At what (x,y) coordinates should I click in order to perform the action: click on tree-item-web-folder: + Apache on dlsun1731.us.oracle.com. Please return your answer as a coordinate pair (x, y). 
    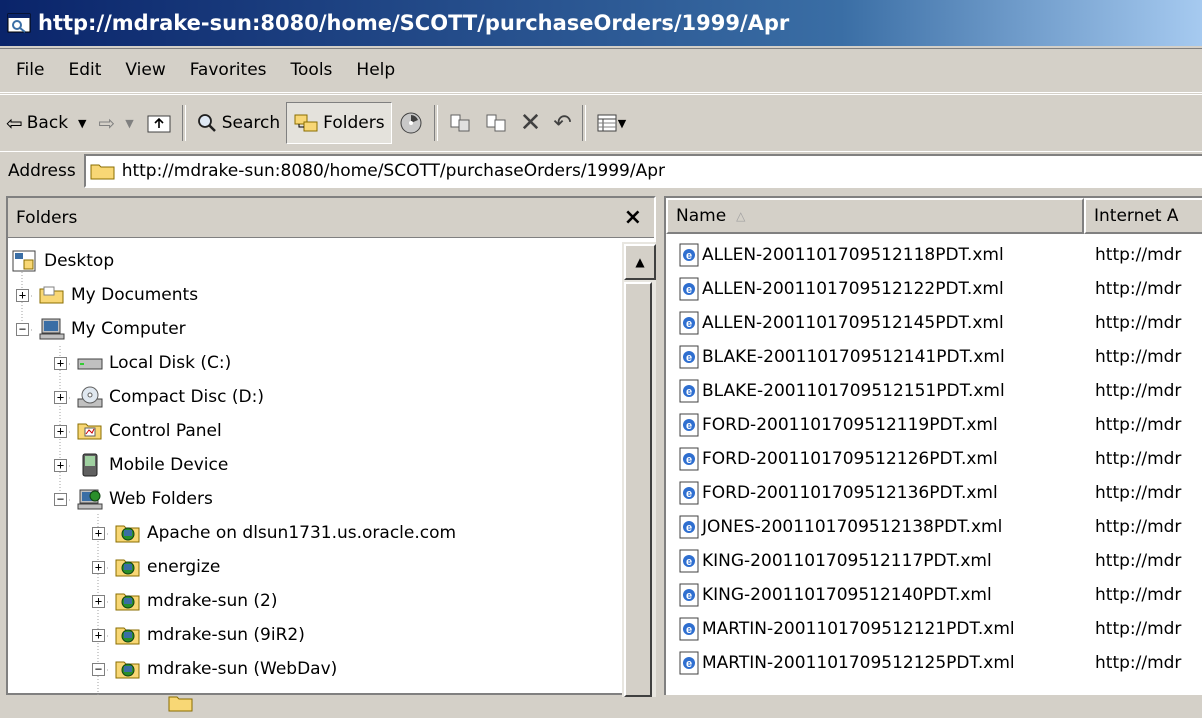
    Looking at the image, I should click on (274, 533).